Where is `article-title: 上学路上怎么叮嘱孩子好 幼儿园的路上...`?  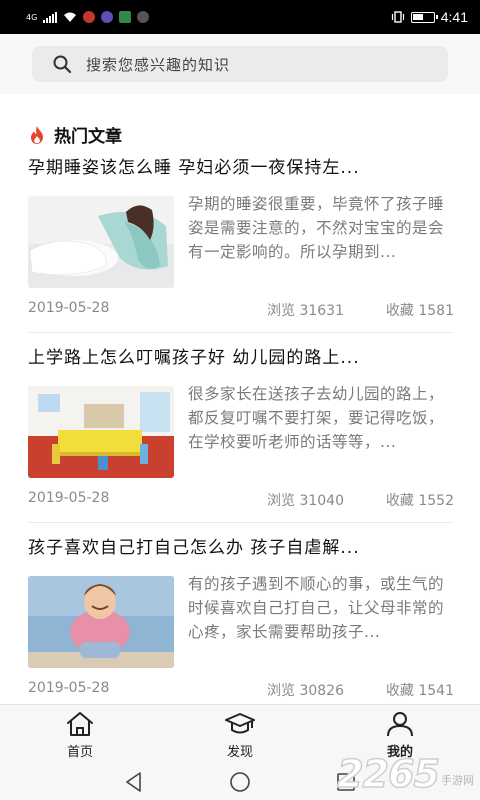 article-title: 上学路上怎么叮嘱孩子好 幼儿园的路上... is located at coordinates (241, 358).